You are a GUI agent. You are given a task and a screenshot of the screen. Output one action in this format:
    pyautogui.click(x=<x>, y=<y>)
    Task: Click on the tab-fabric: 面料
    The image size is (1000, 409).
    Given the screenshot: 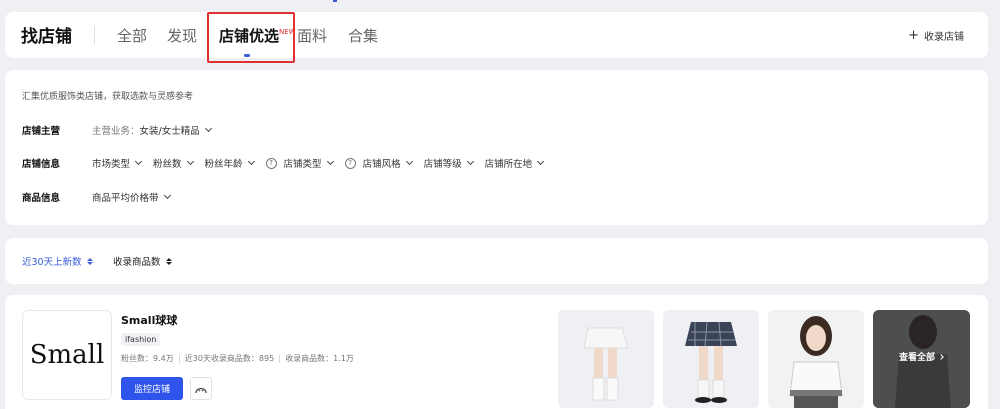 What is the action you would take?
    pyautogui.click(x=312, y=35)
    